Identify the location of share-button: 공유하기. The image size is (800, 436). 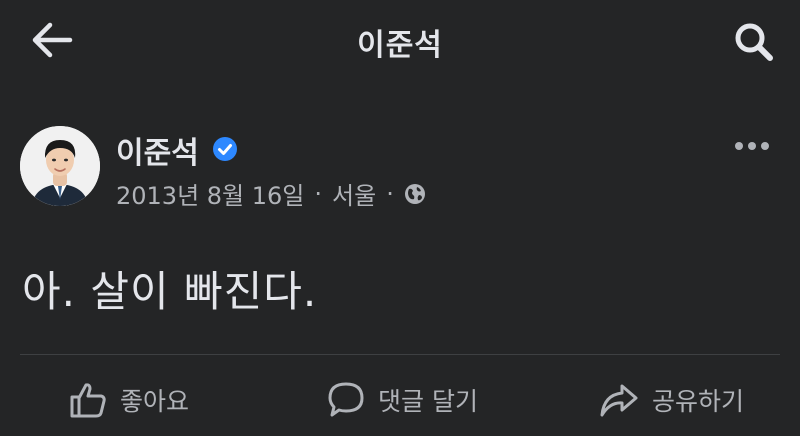
(671, 400).